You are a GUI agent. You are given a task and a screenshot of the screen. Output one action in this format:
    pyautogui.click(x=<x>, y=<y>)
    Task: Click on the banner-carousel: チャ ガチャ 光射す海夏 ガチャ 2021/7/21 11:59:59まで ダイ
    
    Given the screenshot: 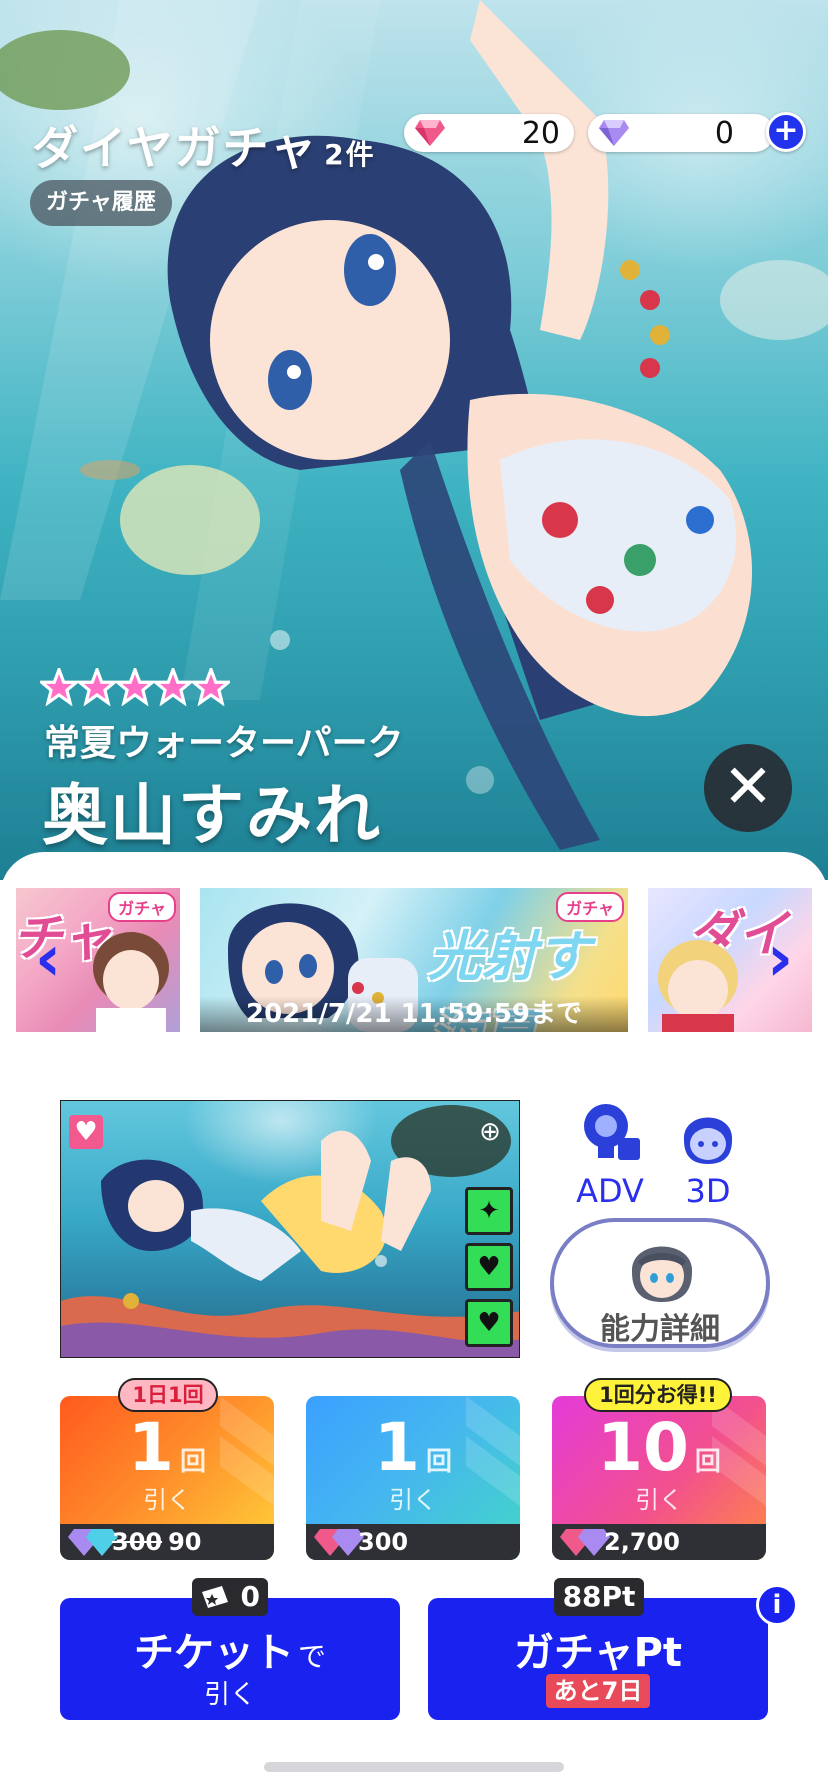 What is the action you would take?
    pyautogui.click(x=414, y=960)
    